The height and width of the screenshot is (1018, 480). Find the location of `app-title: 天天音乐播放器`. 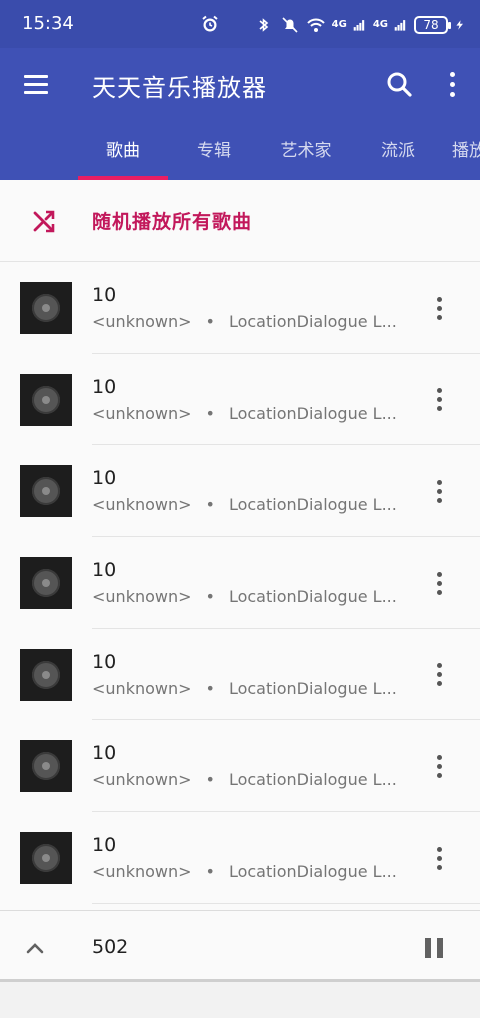

app-title: 天天音乐播放器 is located at coordinates (179, 88).